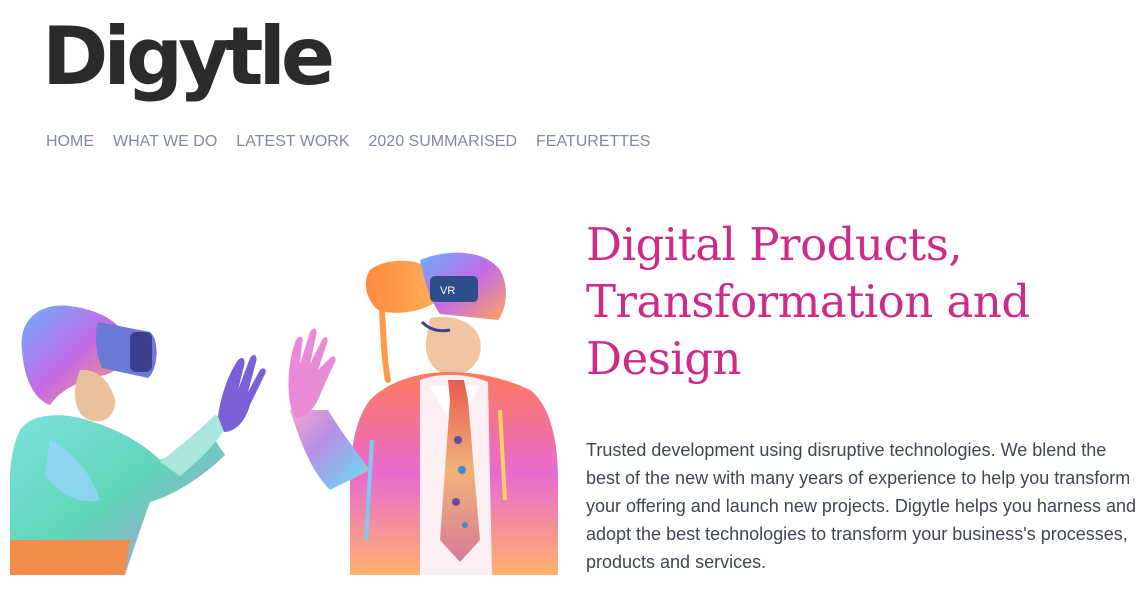 This screenshot has width=1142, height=597. Describe the element at coordinates (188, 57) in the screenshot. I see `site-logo: Digytle` at that location.